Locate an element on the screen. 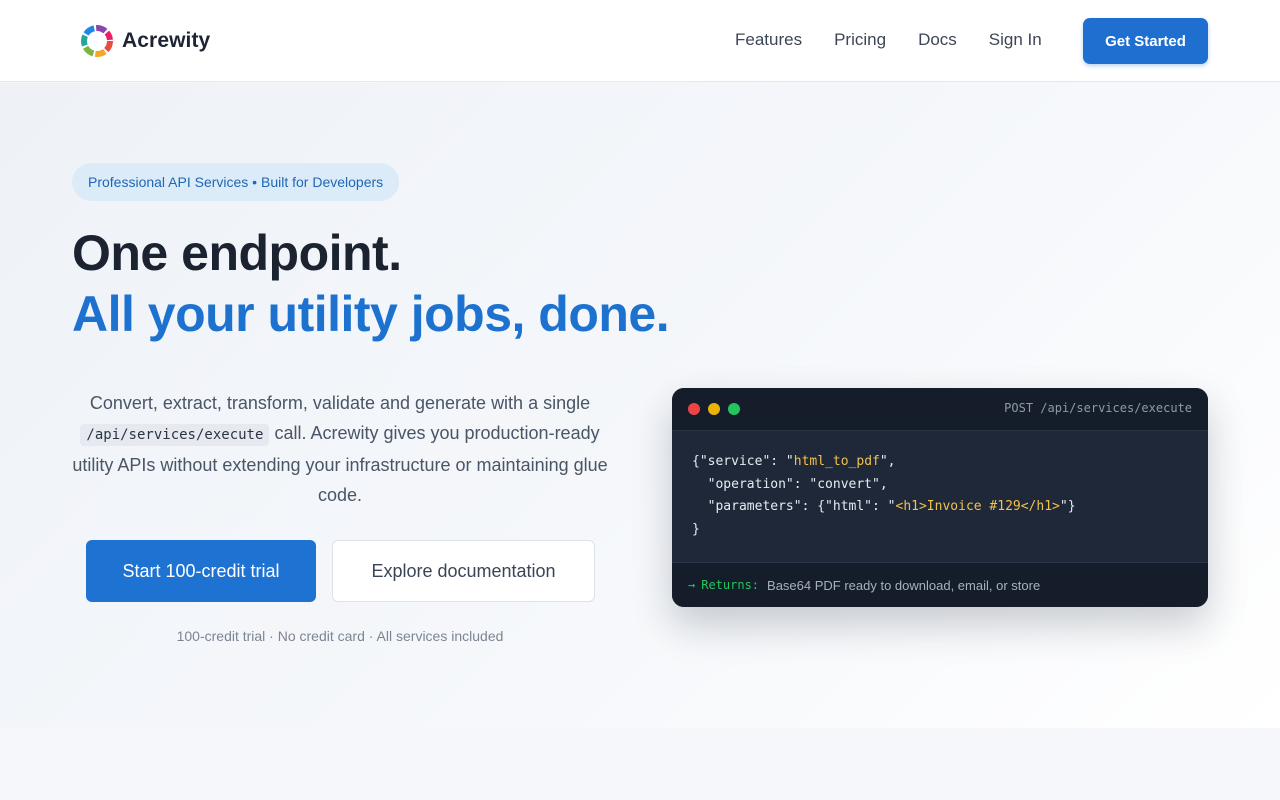  arrow-right-icon: → is located at coordinates (692, 585).